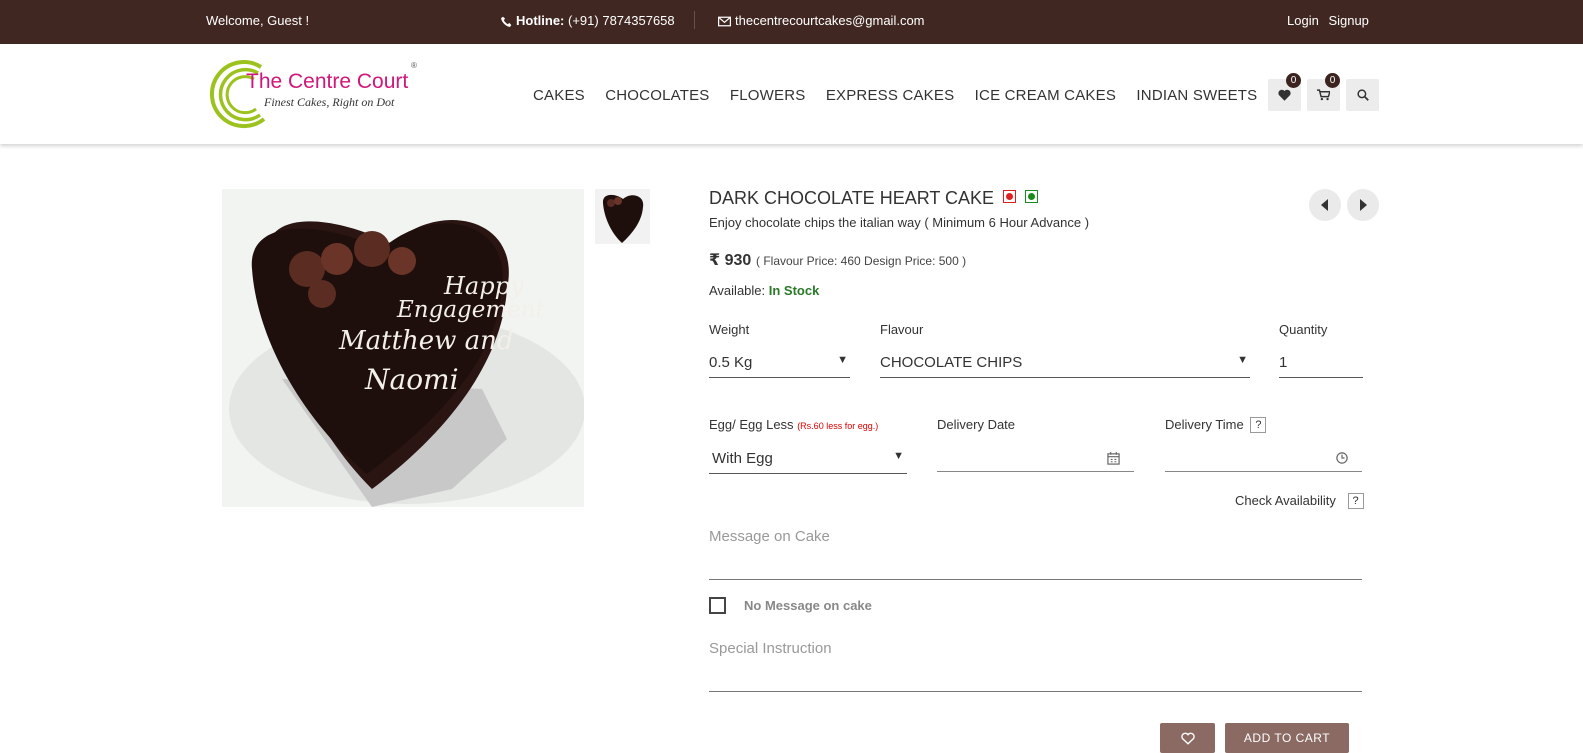 This screenshot has height=753, width=1583. I want to click on search-button, so click(1362, 95).